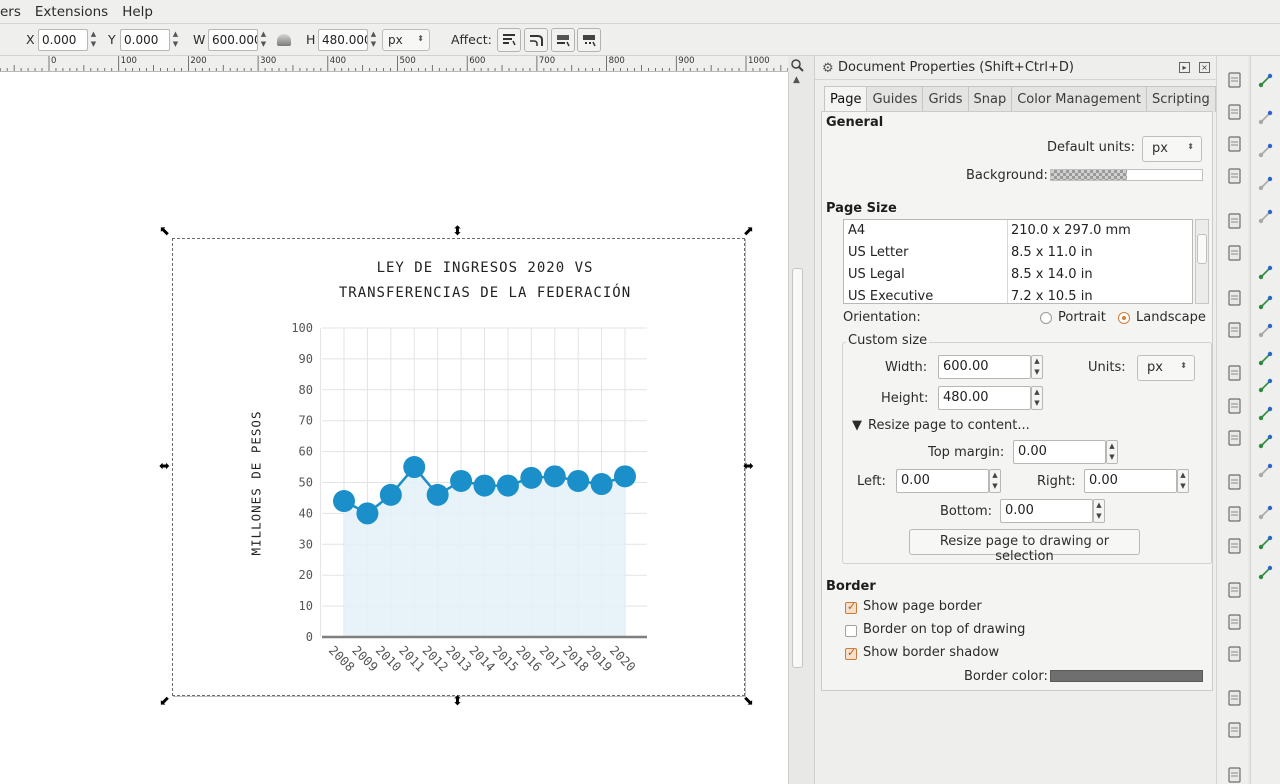  I want to click on snap-nodes-icon, so click(1266, 272).